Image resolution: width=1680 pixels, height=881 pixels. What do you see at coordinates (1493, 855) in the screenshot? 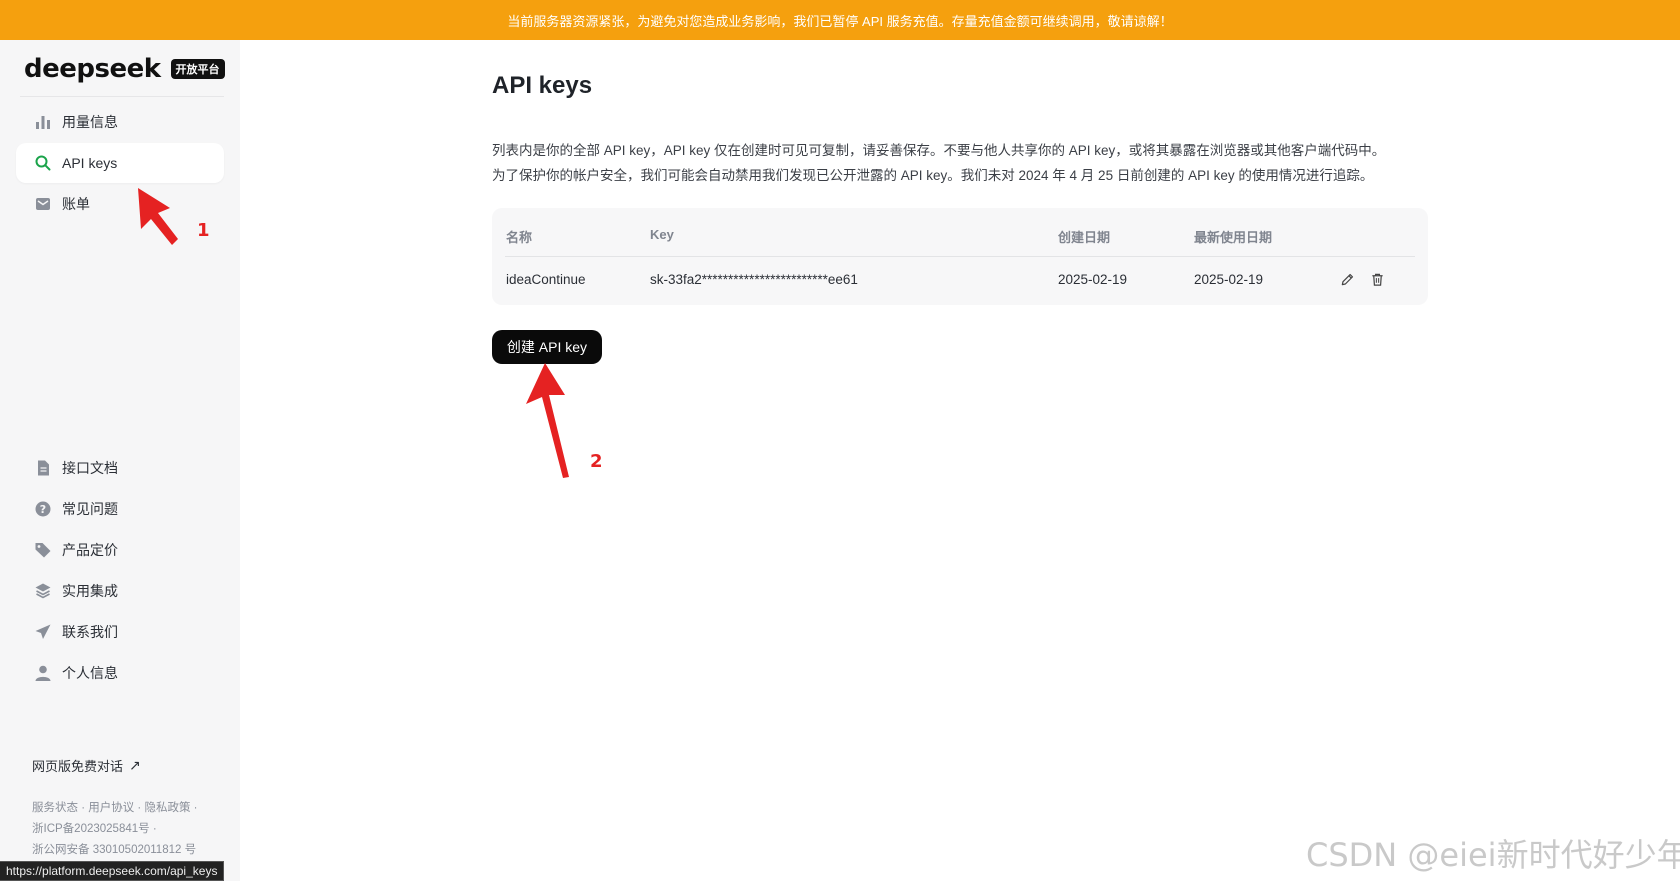
I see `watermark: CSDN @eiei新时代好少年` at bounding box center [1493, 855].